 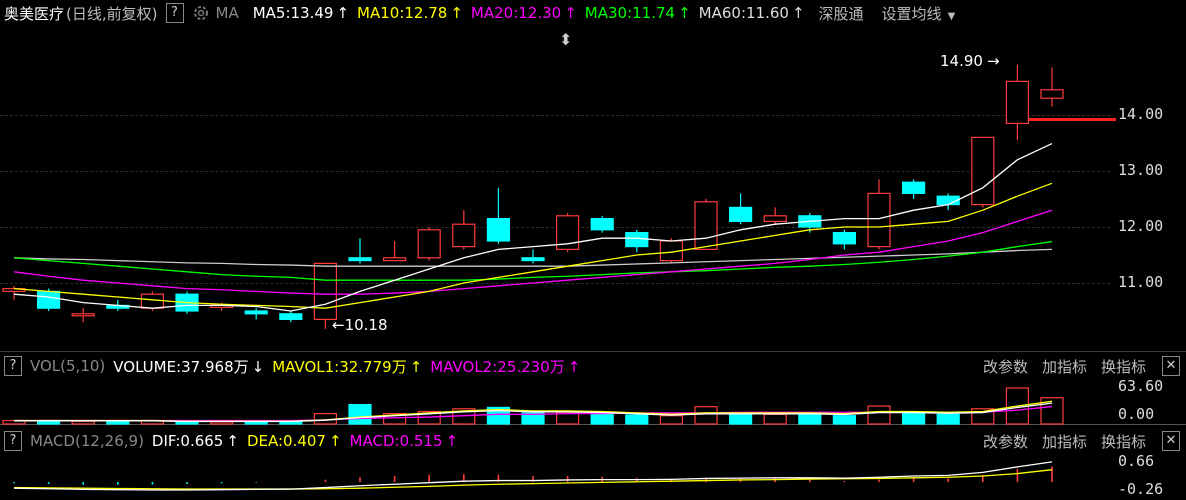 I want to click on mavol1-value: MAVOL1:32.779万 ↑, so click(x=347, y=366).